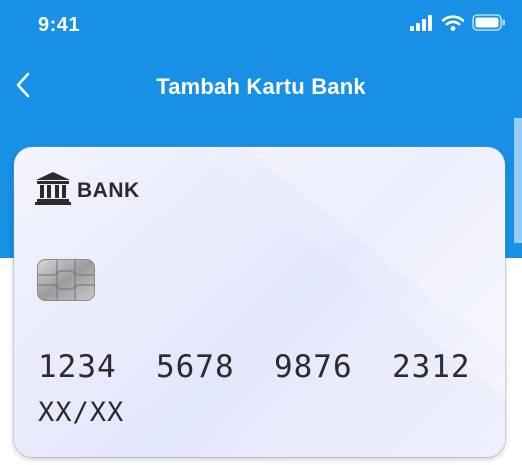 This screenshot has width=522, height=465. What do you see at coordinates (108, 190) in the screenshot?
I see `bank-name: BANK` at bounding box center [108, 190].